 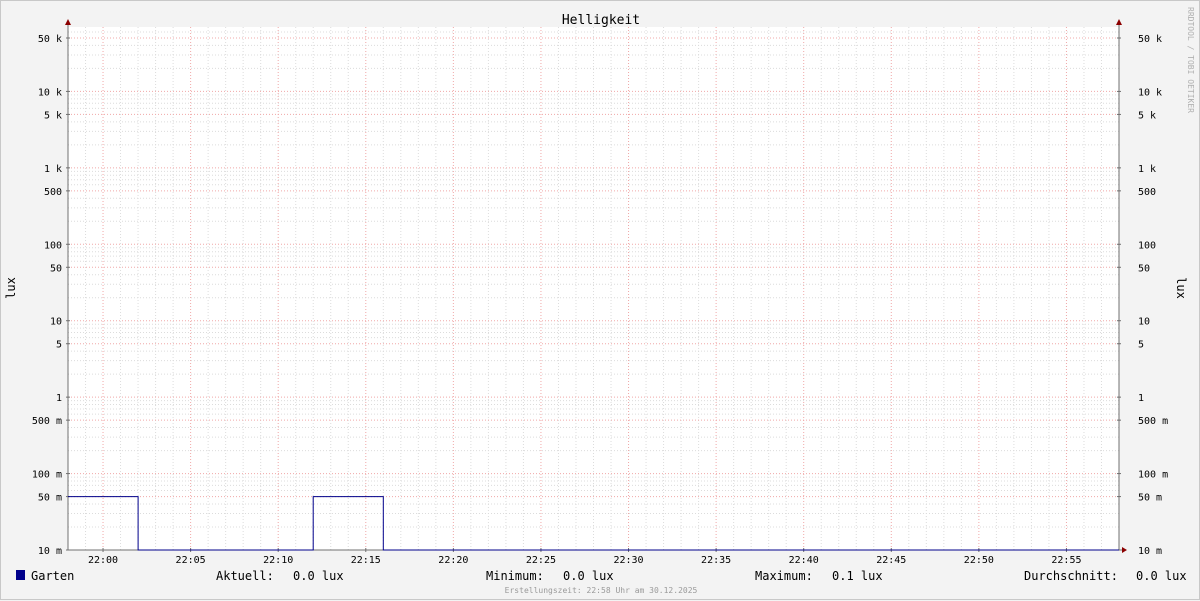 What do you see at coordinates (50, 92) in the screenshot?
I see `y-tick-label-left: 10 k` at bounding box center [50, 92].